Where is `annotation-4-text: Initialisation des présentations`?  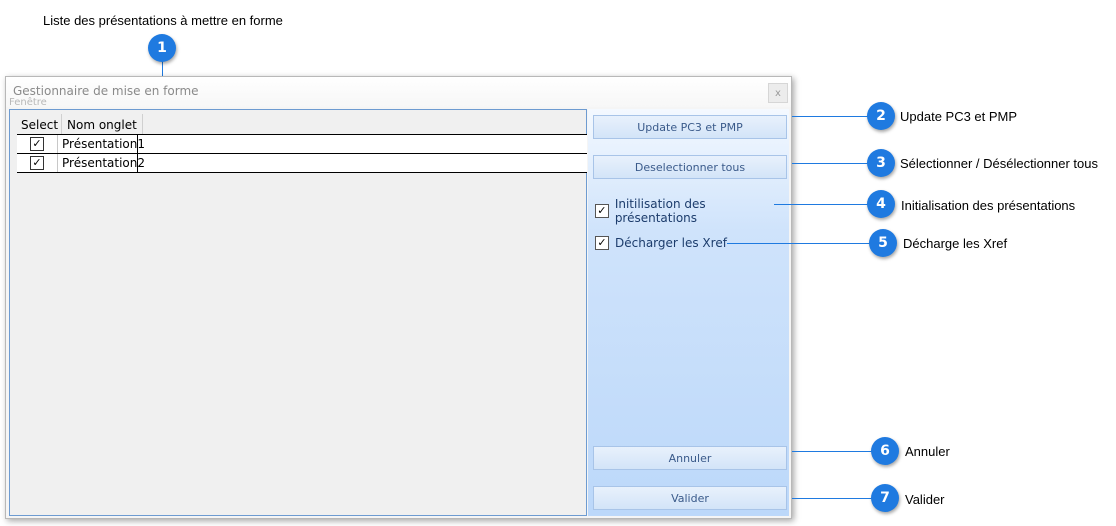 annotation-4-text: Initialisation des présentations is located at coordinates (988, 205).